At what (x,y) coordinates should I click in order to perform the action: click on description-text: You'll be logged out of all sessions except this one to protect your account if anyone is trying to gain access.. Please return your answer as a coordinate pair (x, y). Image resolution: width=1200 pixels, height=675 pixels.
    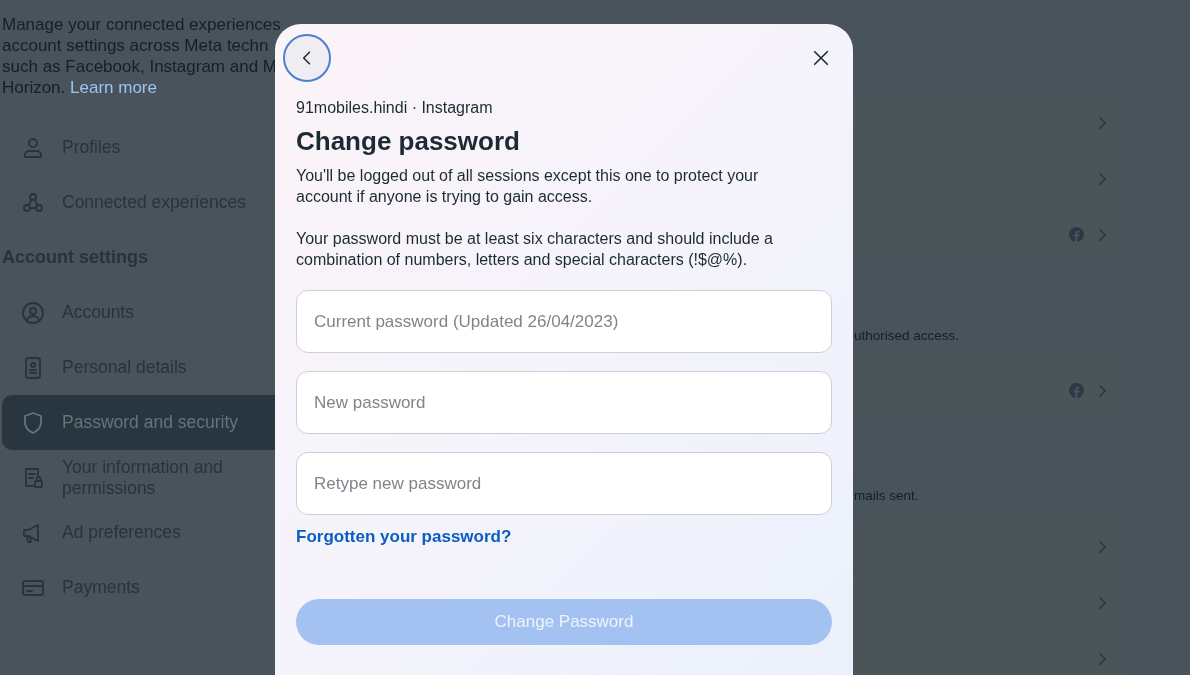
    Looking at the image, I should click on (528, 186).